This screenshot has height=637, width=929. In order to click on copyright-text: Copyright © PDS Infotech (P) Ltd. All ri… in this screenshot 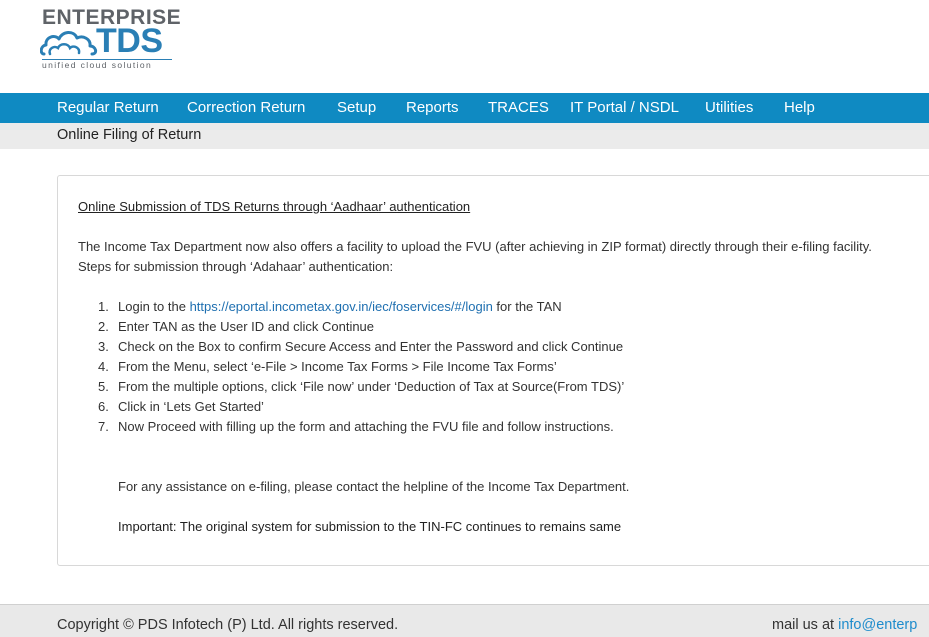, I will do `click(228, 625)`.